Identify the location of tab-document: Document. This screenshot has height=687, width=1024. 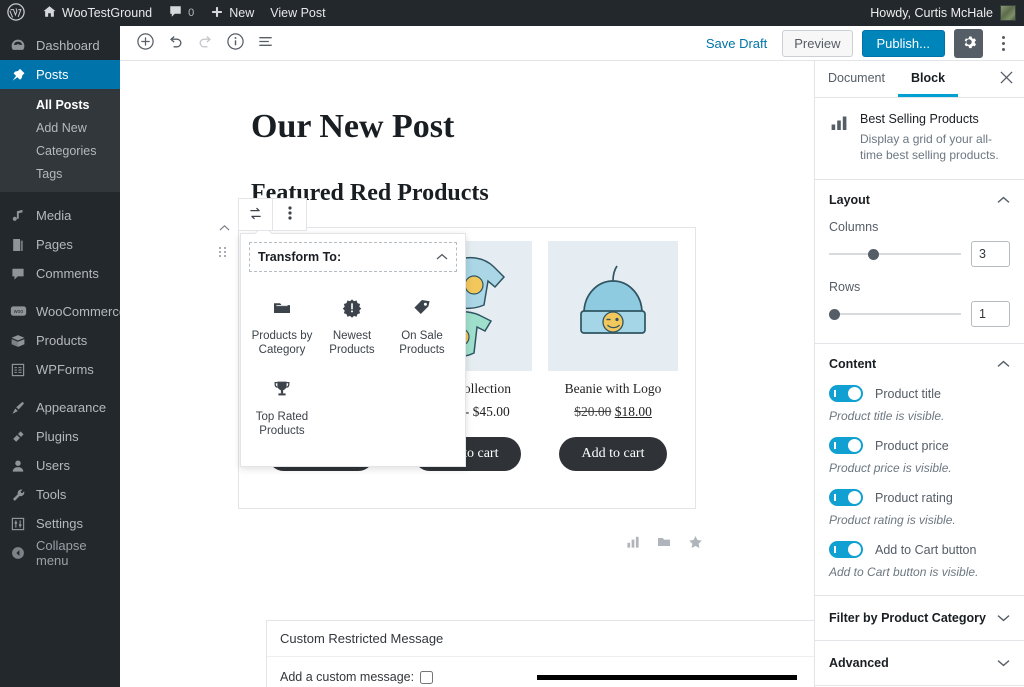
(856, 79).